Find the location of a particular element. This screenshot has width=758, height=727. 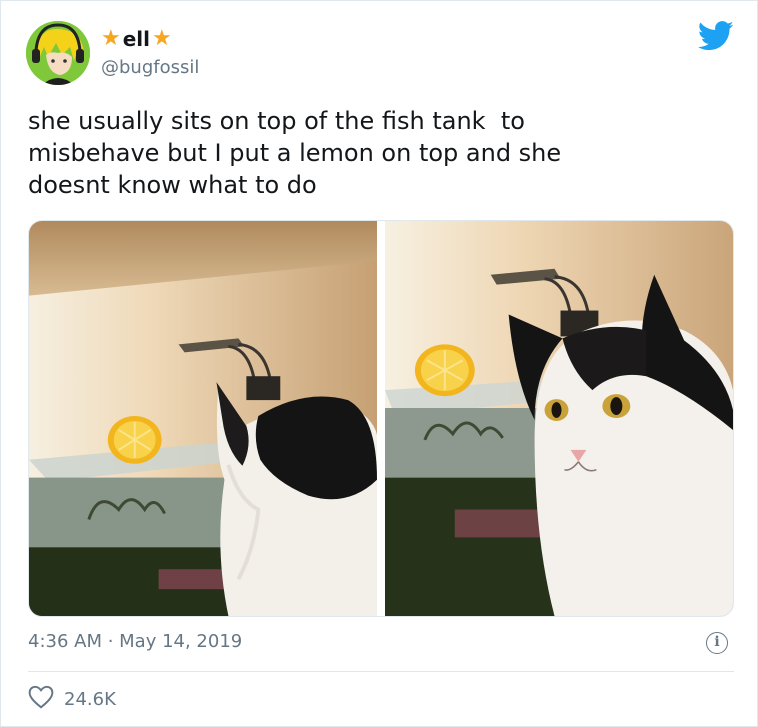

user-handle: @bugfossil is located at coordinates (150, 67).